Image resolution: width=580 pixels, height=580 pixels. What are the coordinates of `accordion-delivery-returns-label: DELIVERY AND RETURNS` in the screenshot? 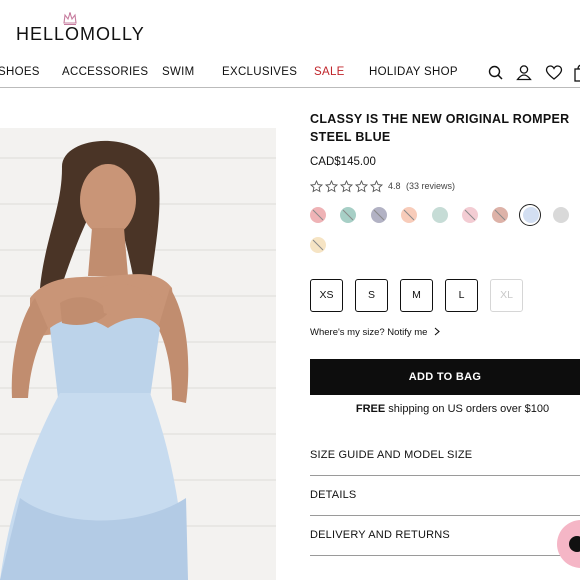 It's located at (380, 535).